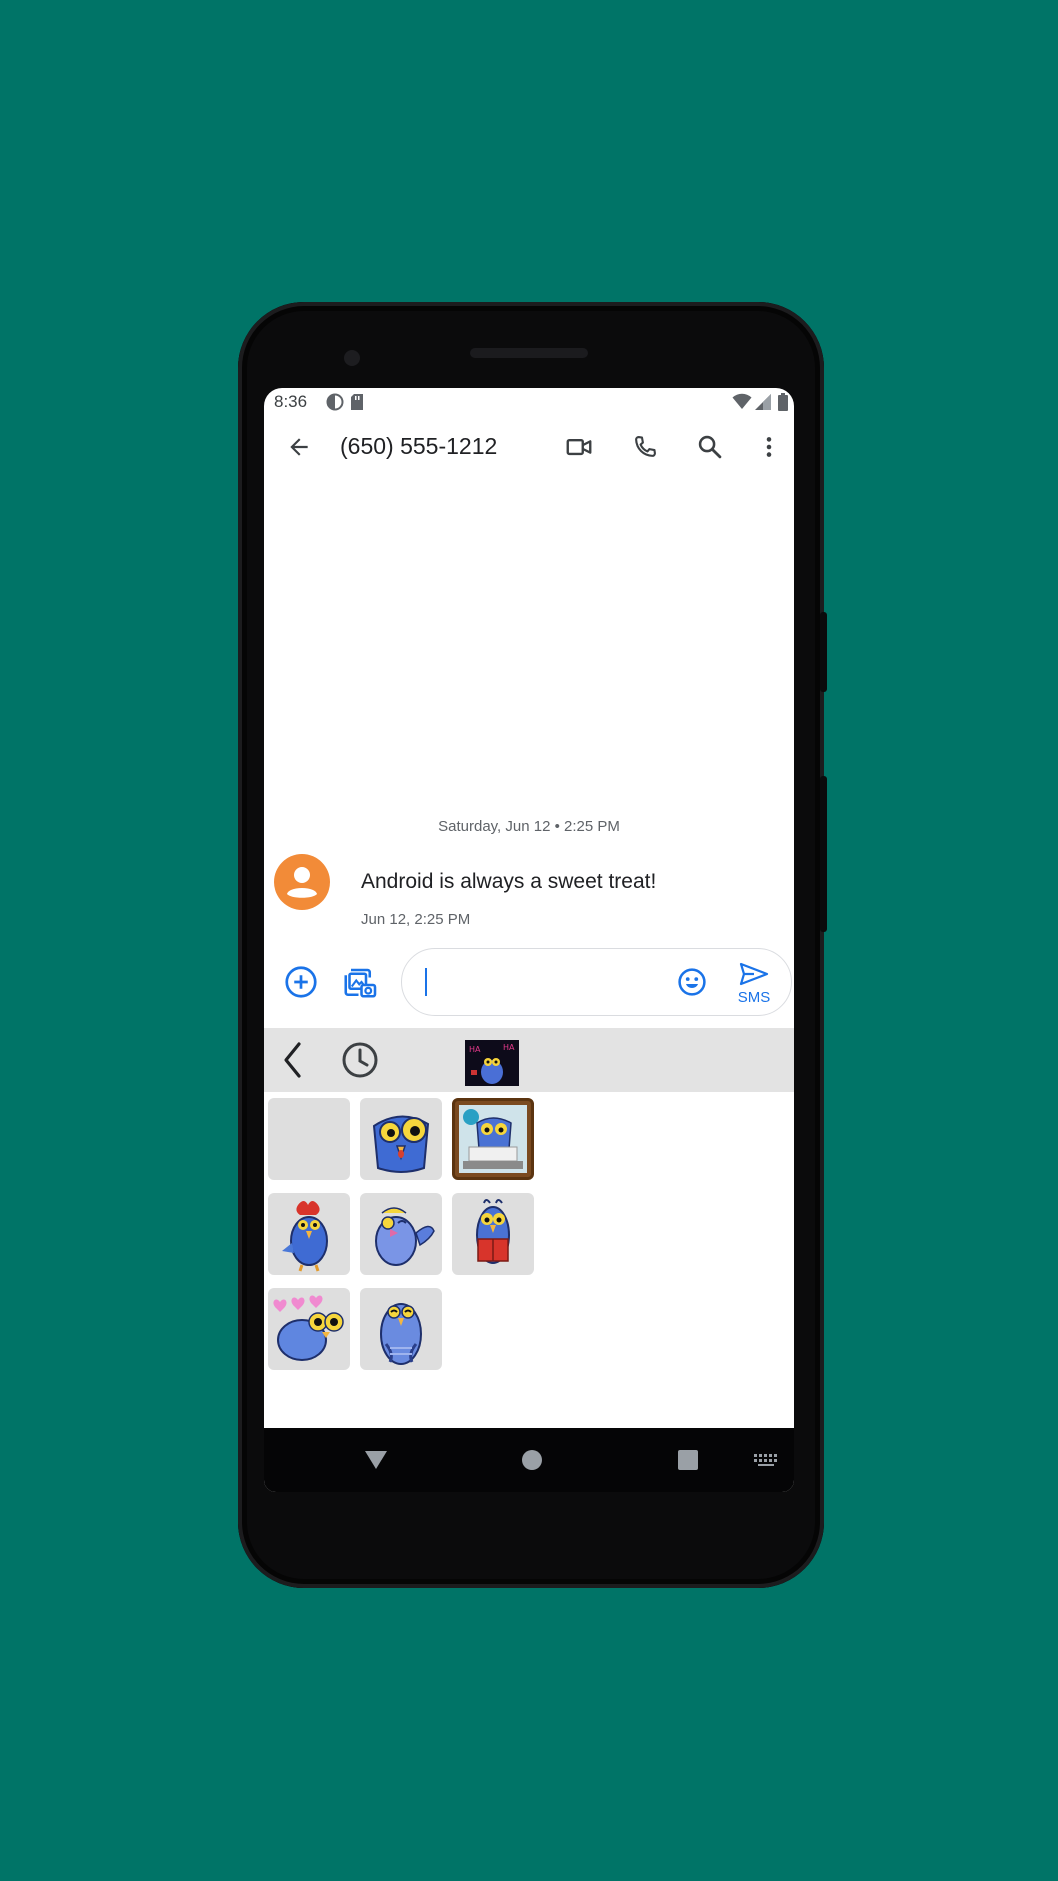  What do you see at coordinates (493, 1139) in the screenshot?
I see `sticker-bird-at-computer` at bounding box center [493, 1139].